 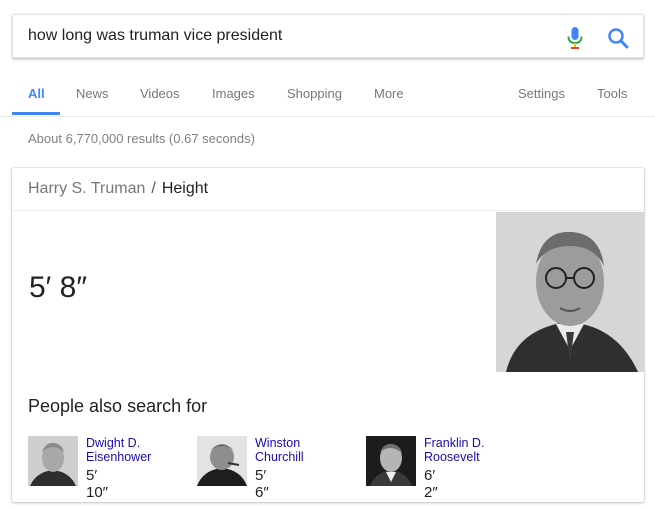 What do you see at coordinates (58, 287) in the screenshot?
I see `answer-value: 5′ 8″` at bounding box center [58, 287].